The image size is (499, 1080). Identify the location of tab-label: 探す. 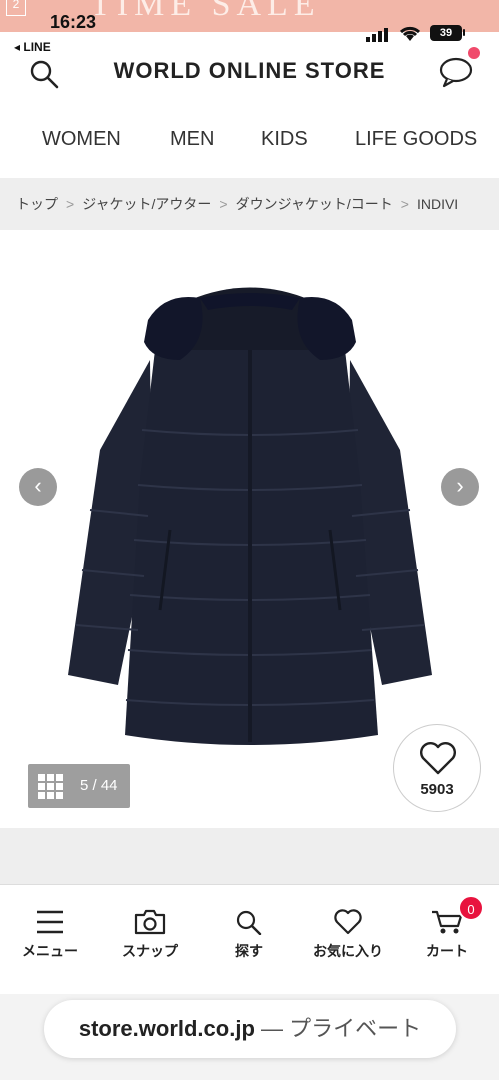
(249, 951).